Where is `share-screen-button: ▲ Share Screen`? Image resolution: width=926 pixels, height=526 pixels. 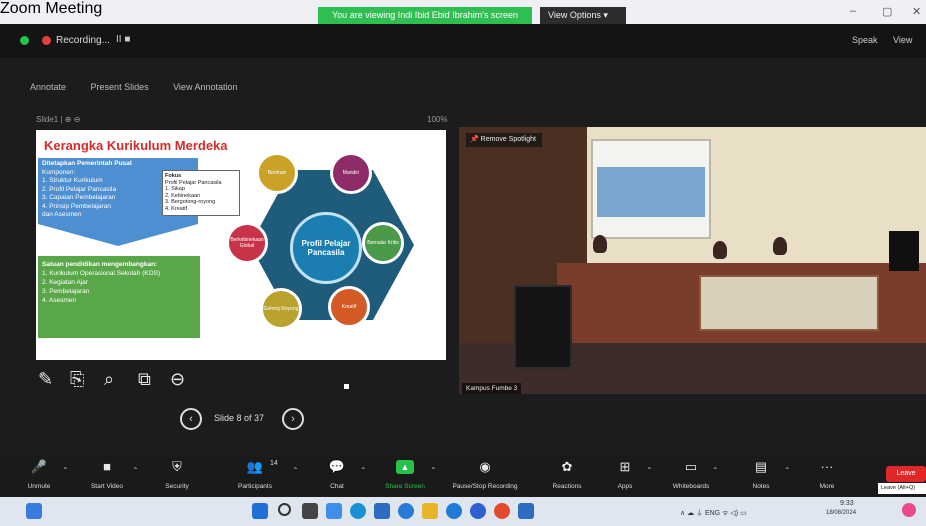 share-screen-button: ▲ Share Screen is located at coordinates (405, 475).